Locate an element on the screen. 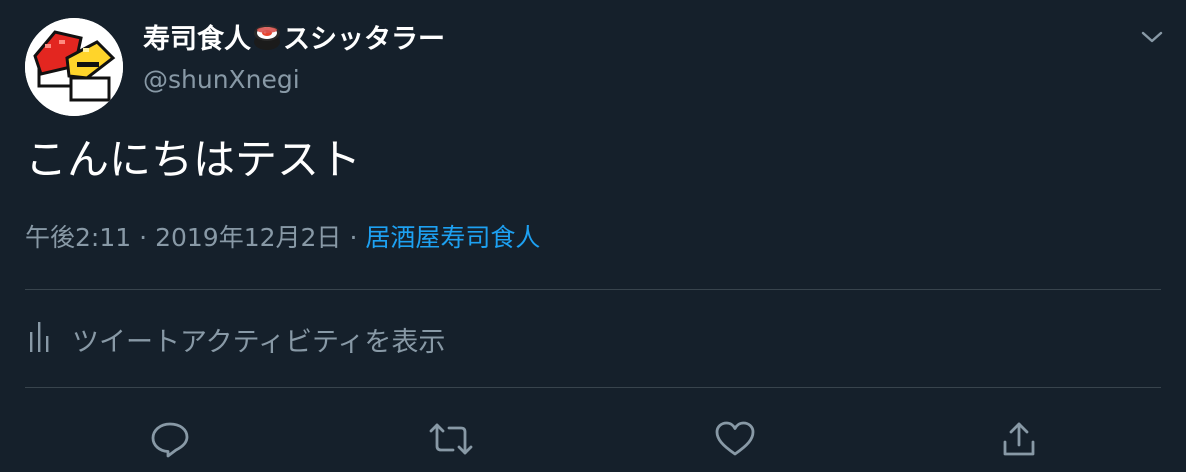  share-button is located at coordinates (1019, 439).